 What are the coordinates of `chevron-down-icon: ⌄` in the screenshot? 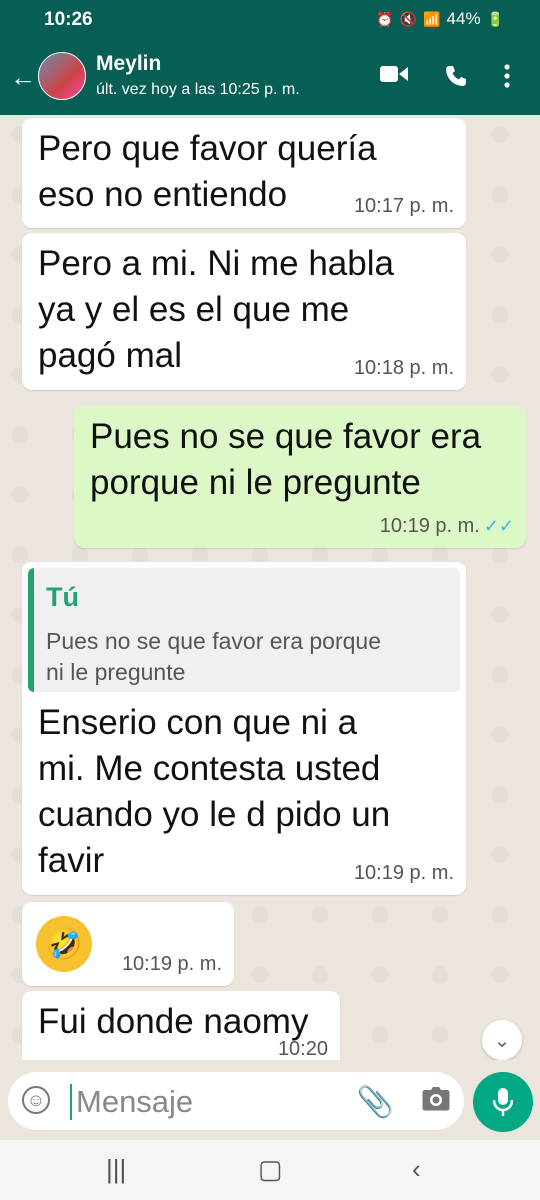 It's located at (502, 1040).